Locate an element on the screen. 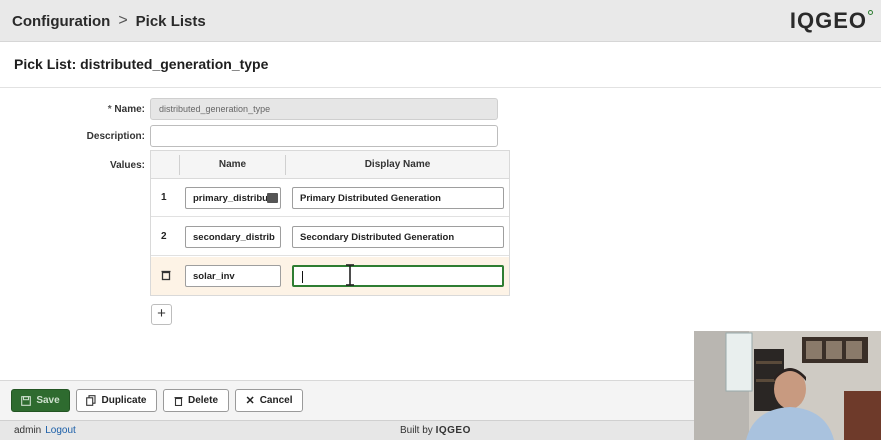  column-header-name: Name is located at coordinates (232, 164).